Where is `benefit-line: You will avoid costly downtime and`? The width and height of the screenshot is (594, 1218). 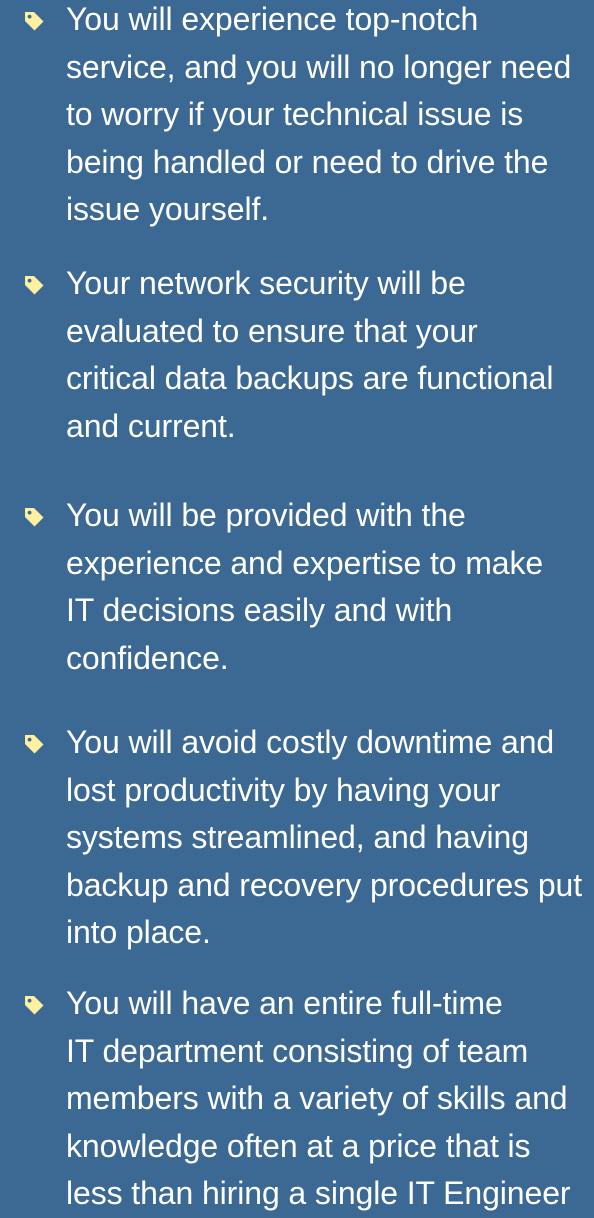 benefit-line: You will avoid costly downtime and is located at coordinates (310, 742).